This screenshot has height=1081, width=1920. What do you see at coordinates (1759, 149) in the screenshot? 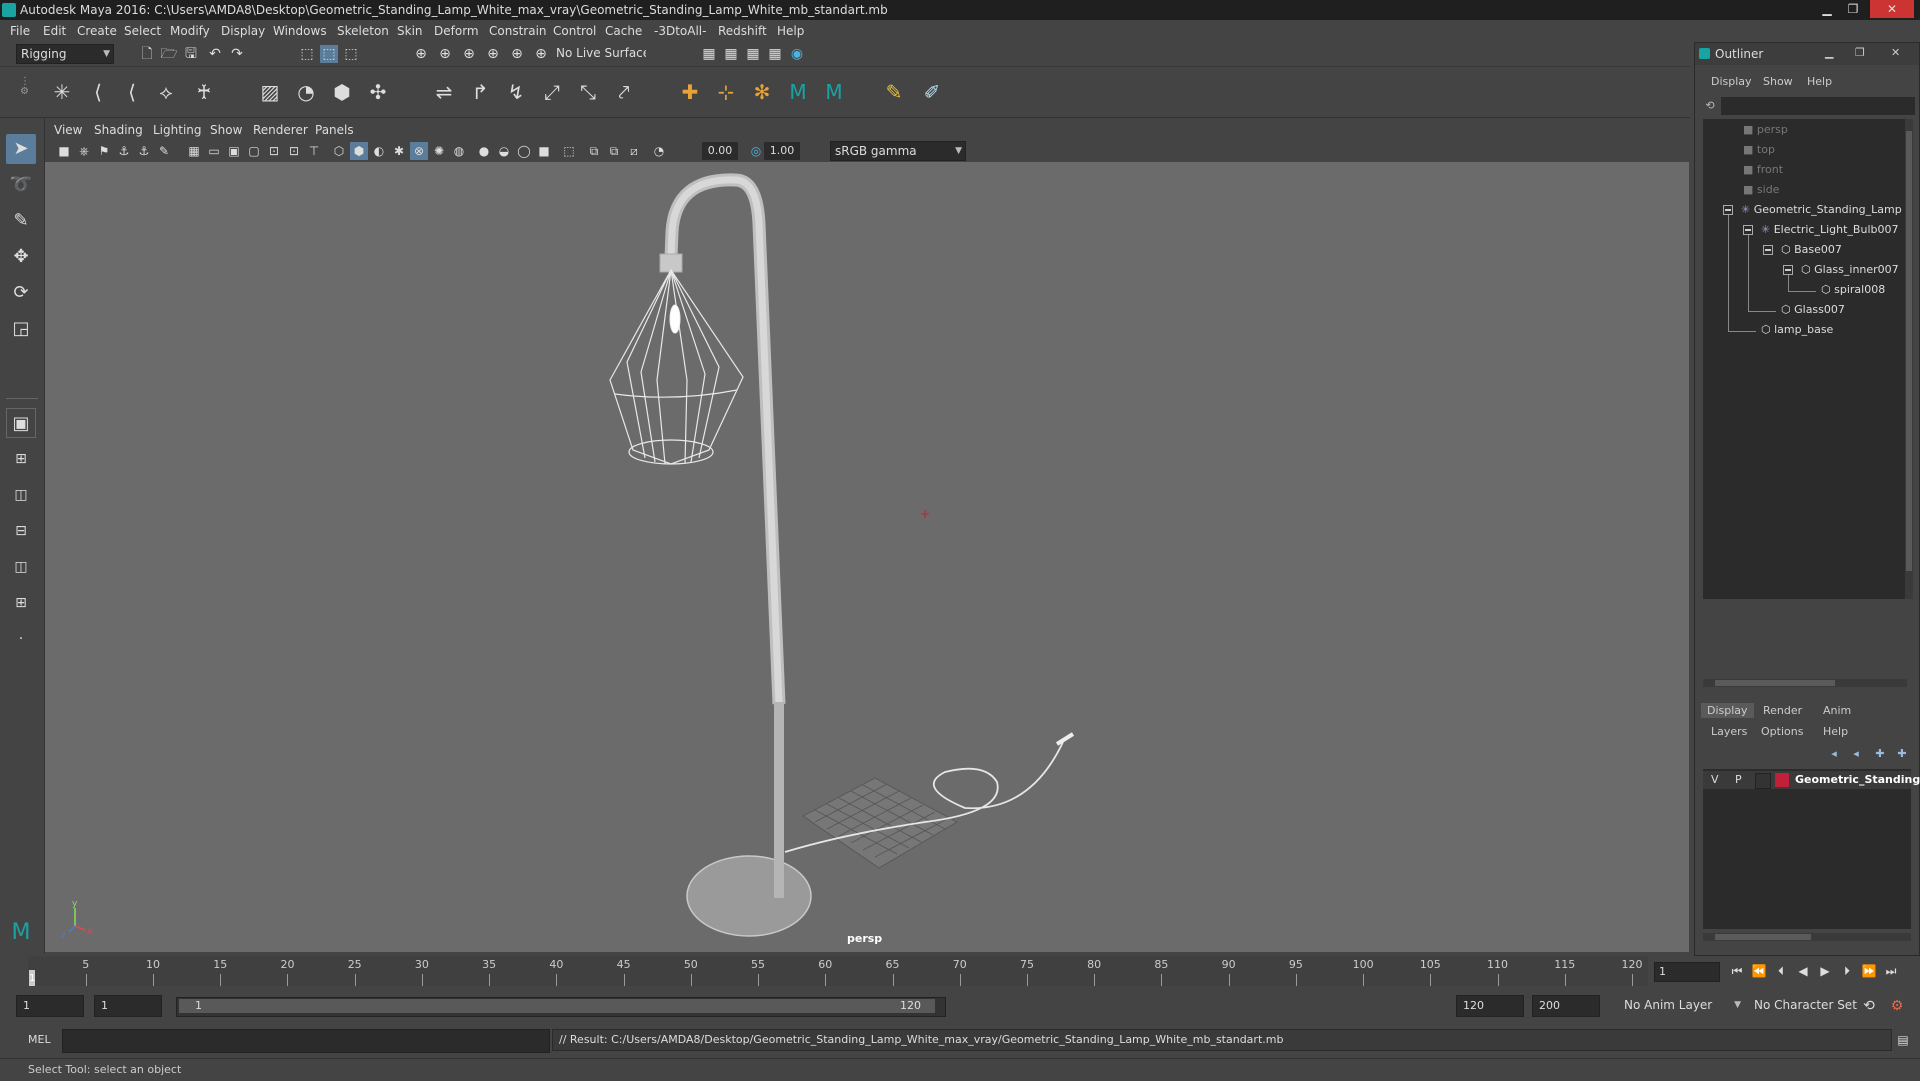
I see `outliner-item-top: ■ top` at bounding box center [1759, 149].